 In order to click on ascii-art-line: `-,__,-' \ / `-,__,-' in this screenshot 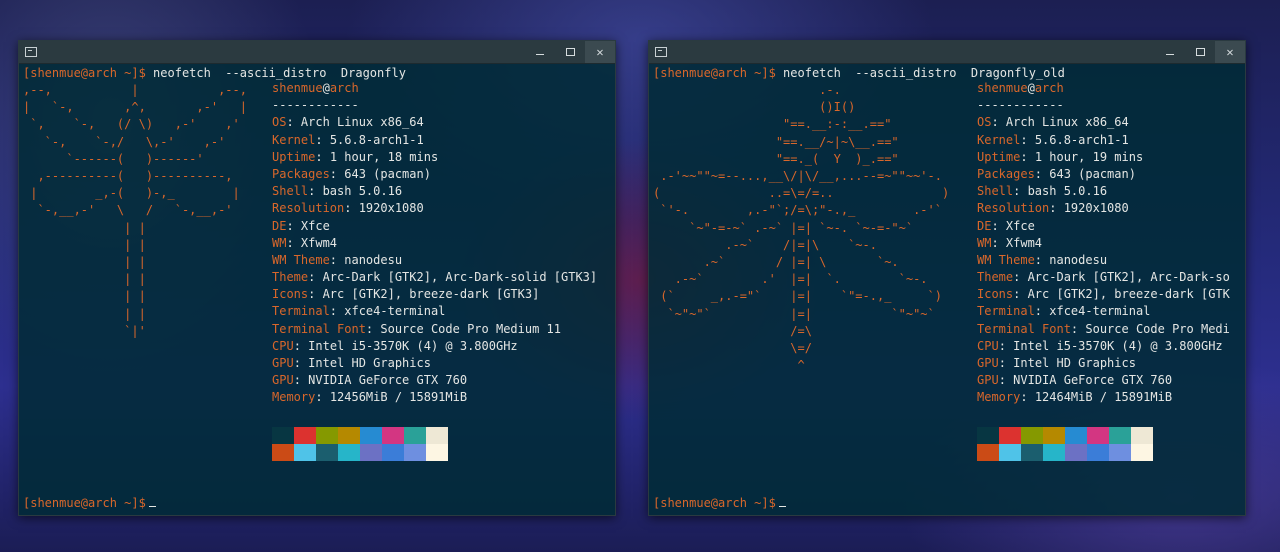, I will do `click(128, 210)`.